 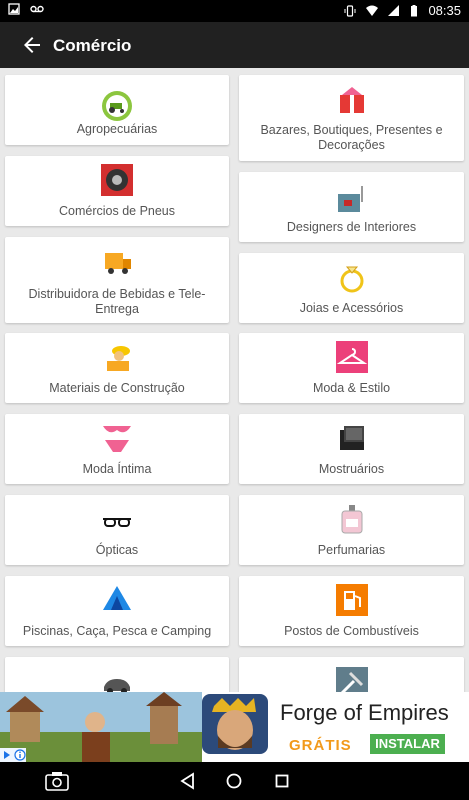 What do you see at coordinates (234, 11) in the screenshot?
I see `status-bar: 08:35` at bounding box center [234, 11].